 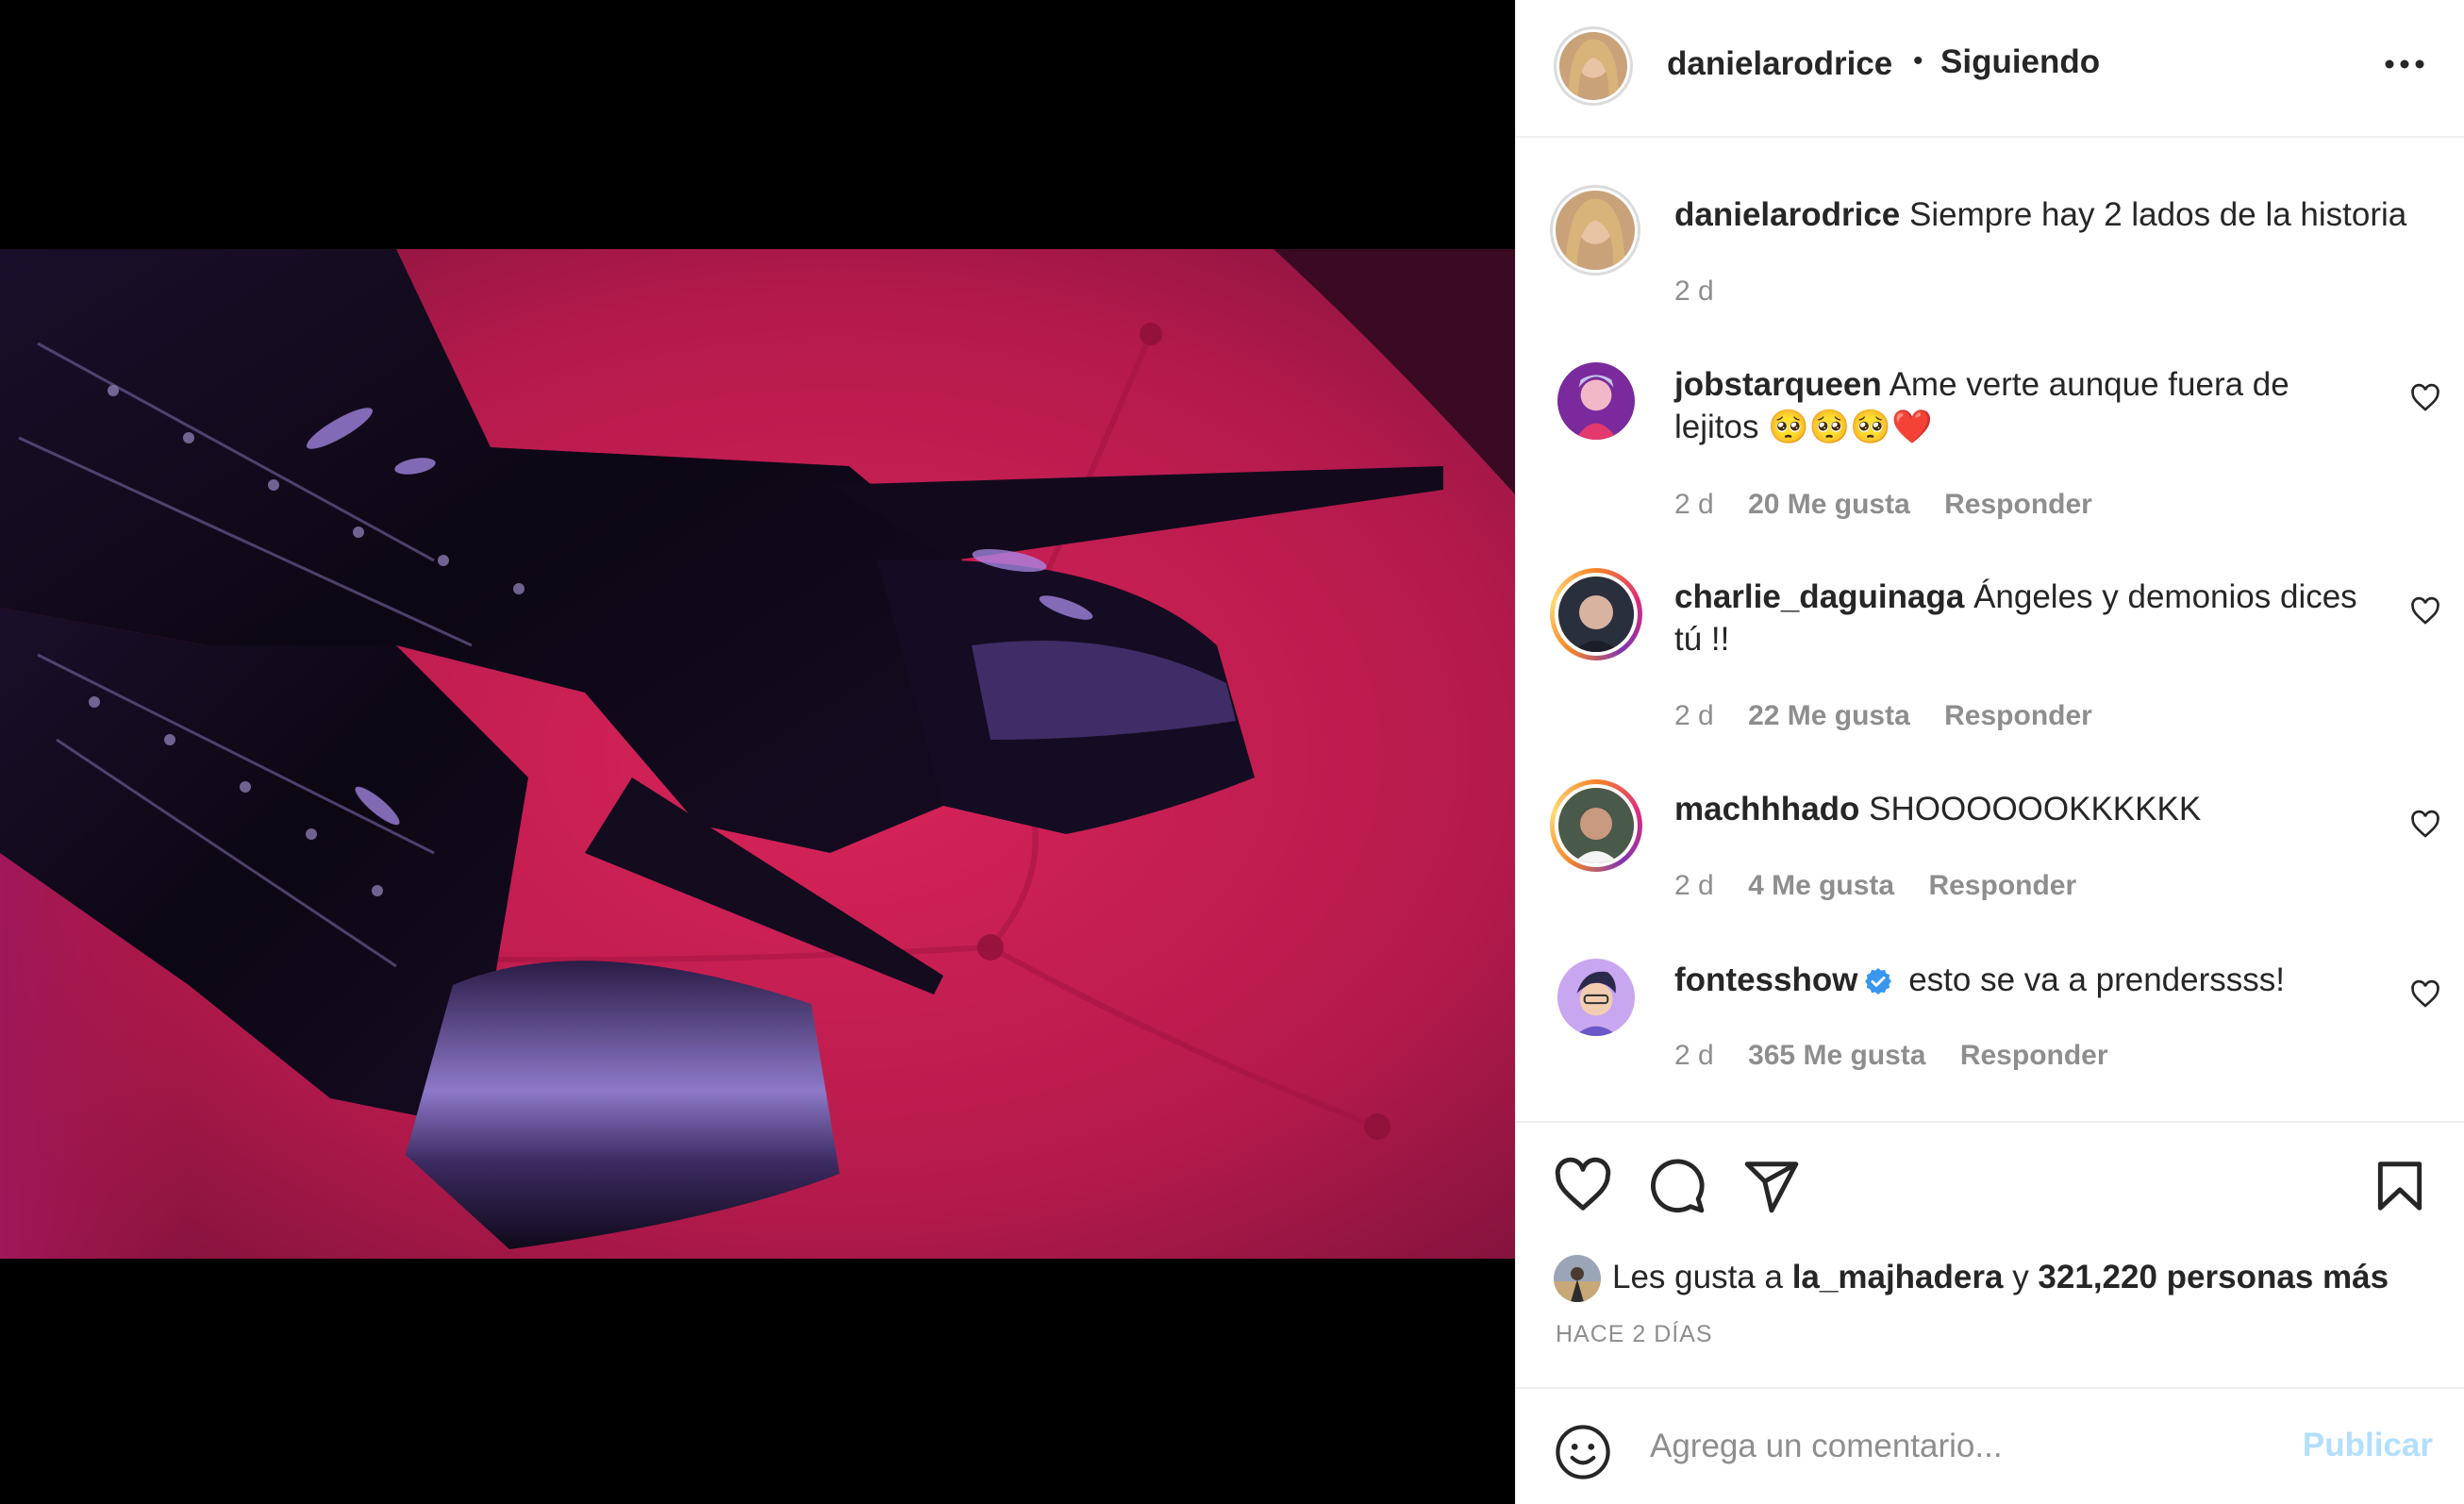 I want to click on comment-bubble-icon, so click(x=1677, y=1186).